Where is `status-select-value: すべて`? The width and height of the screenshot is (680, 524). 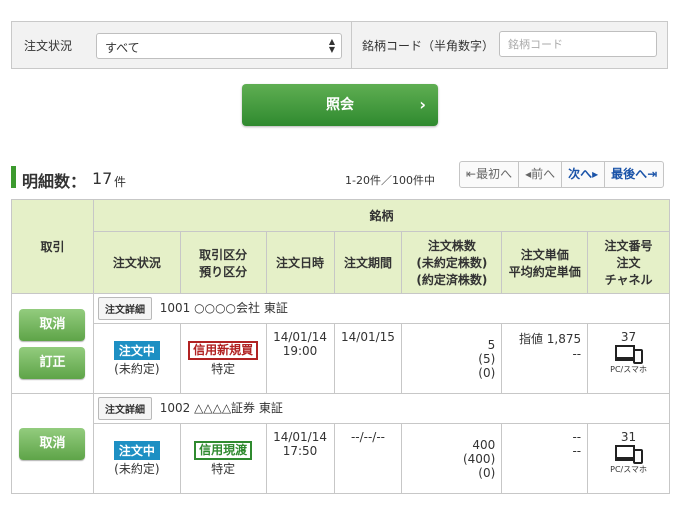
status-select-value: すべて is located at coordinates (122, 48).